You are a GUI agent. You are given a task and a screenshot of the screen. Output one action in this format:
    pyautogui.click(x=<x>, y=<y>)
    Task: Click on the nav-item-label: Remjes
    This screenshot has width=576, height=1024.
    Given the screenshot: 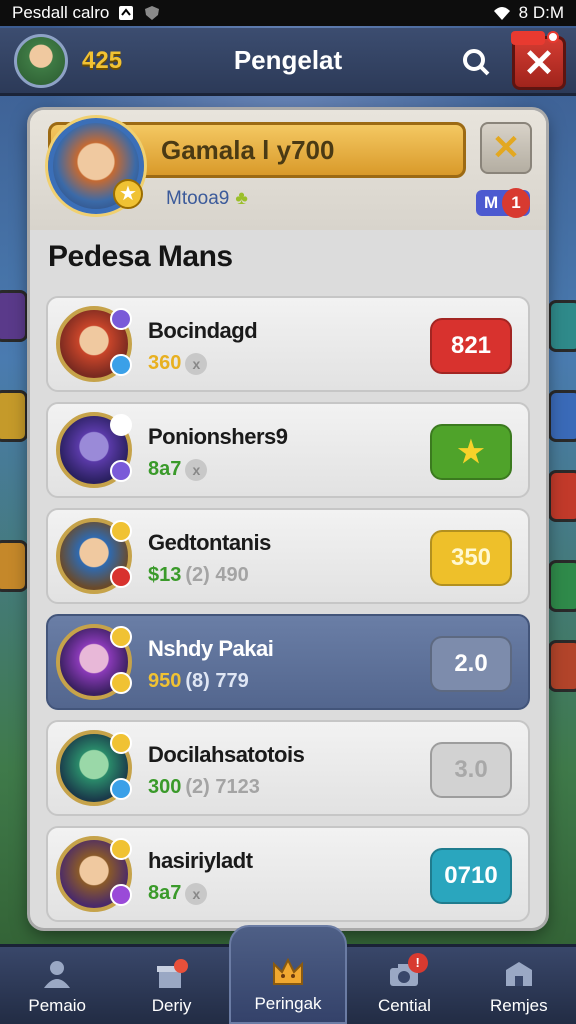 What is the action you would take?
    pyautogui.click(x=519, y=1005)
    